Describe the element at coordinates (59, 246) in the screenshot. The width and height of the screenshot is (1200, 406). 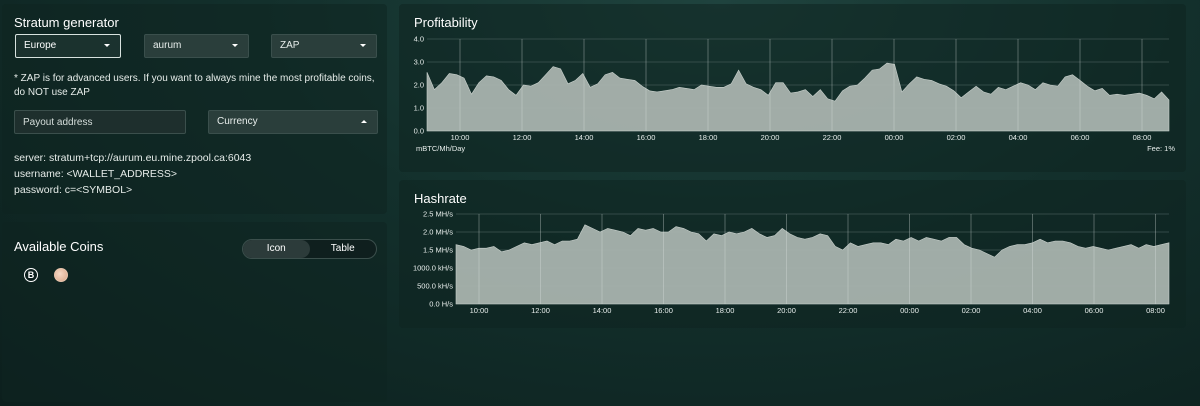
I see `available-coins-title: Available Coins` at that location.